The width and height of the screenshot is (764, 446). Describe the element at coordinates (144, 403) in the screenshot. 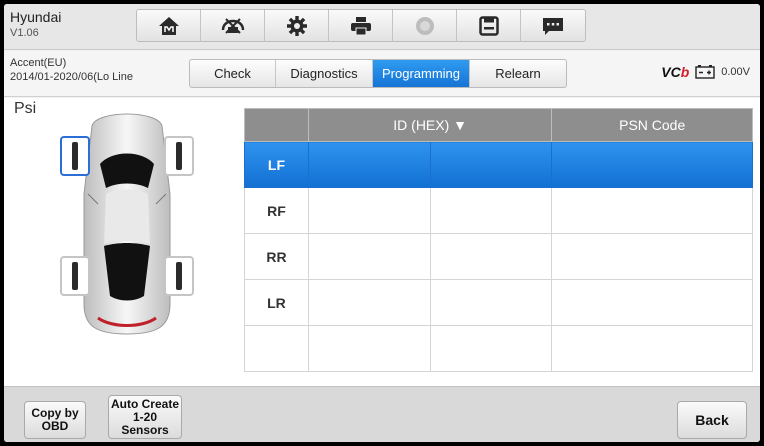

I see `auto-create-line-1: Auto Create` at that location.